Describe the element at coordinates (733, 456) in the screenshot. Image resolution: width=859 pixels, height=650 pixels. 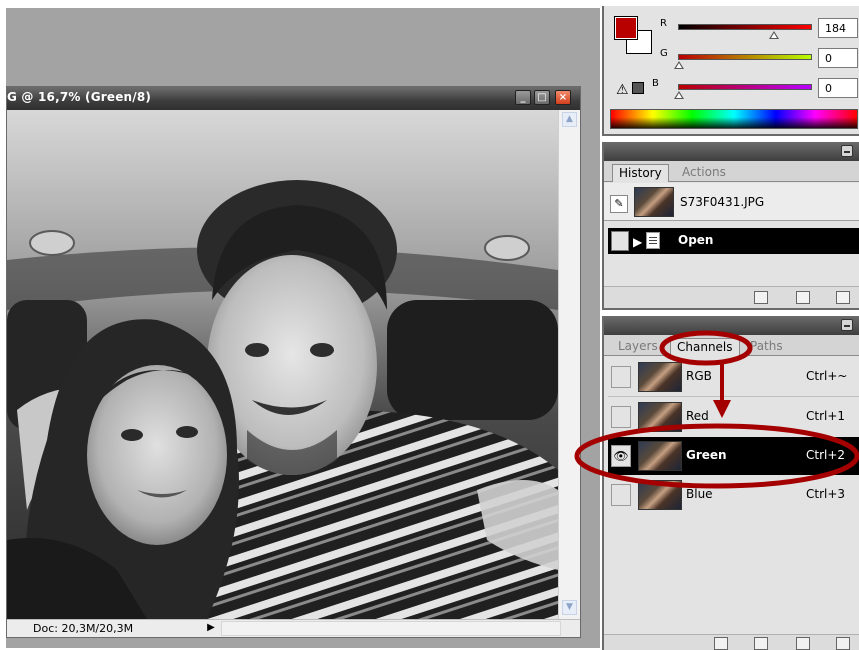
I see `channel-row-green: 👁 Green Ctrl+2` at that location.